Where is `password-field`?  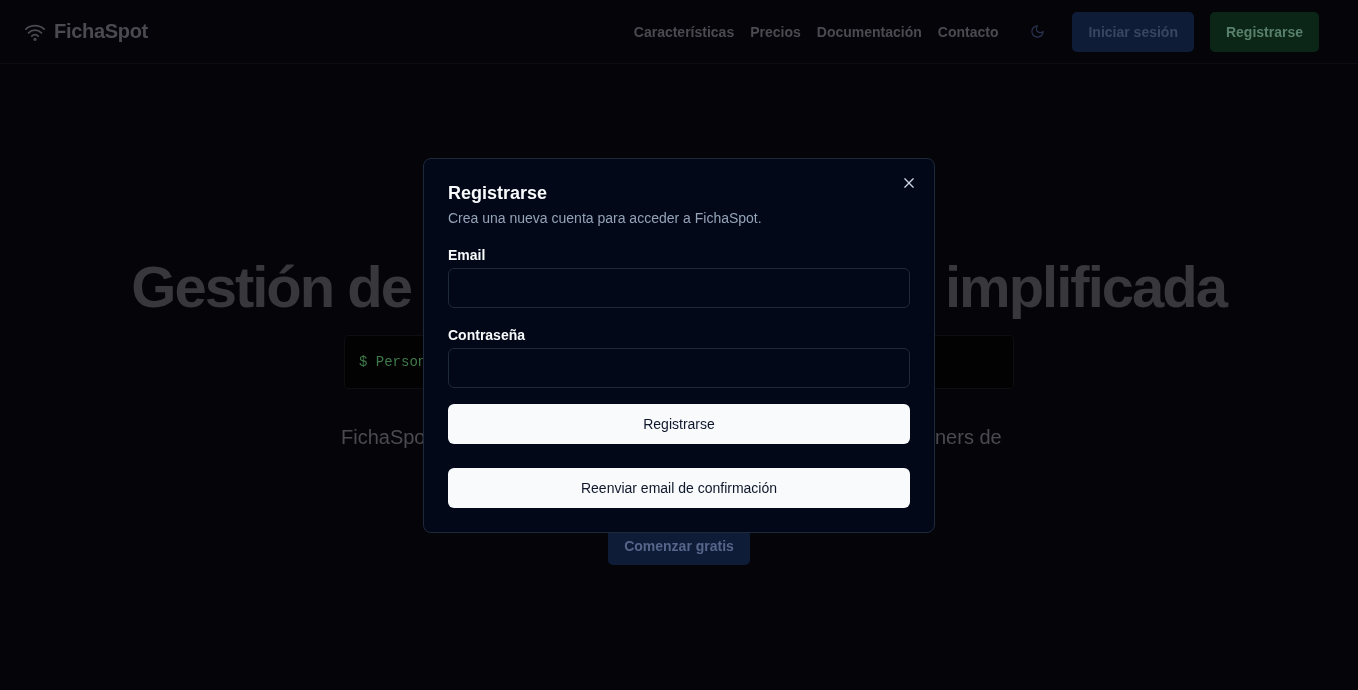 password-field is located at coordinates (679, 368).